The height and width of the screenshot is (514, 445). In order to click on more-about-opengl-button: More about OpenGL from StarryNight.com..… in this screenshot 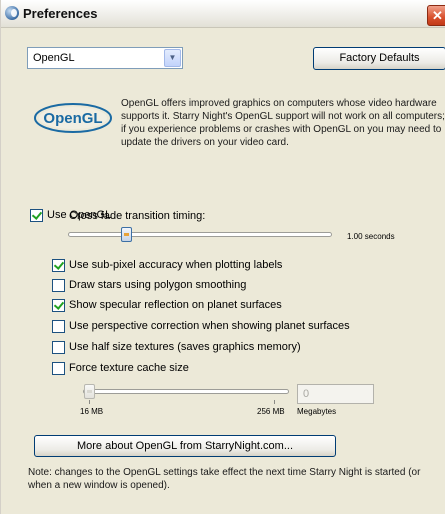, I will do `click(185, 446)`.